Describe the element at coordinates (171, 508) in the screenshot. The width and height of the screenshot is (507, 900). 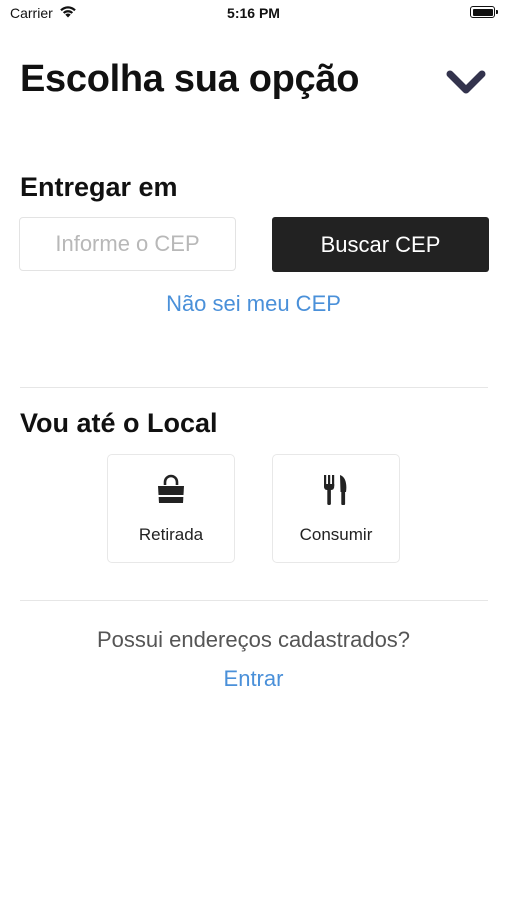
I see `pickup-option-card: Retirada` at that location.